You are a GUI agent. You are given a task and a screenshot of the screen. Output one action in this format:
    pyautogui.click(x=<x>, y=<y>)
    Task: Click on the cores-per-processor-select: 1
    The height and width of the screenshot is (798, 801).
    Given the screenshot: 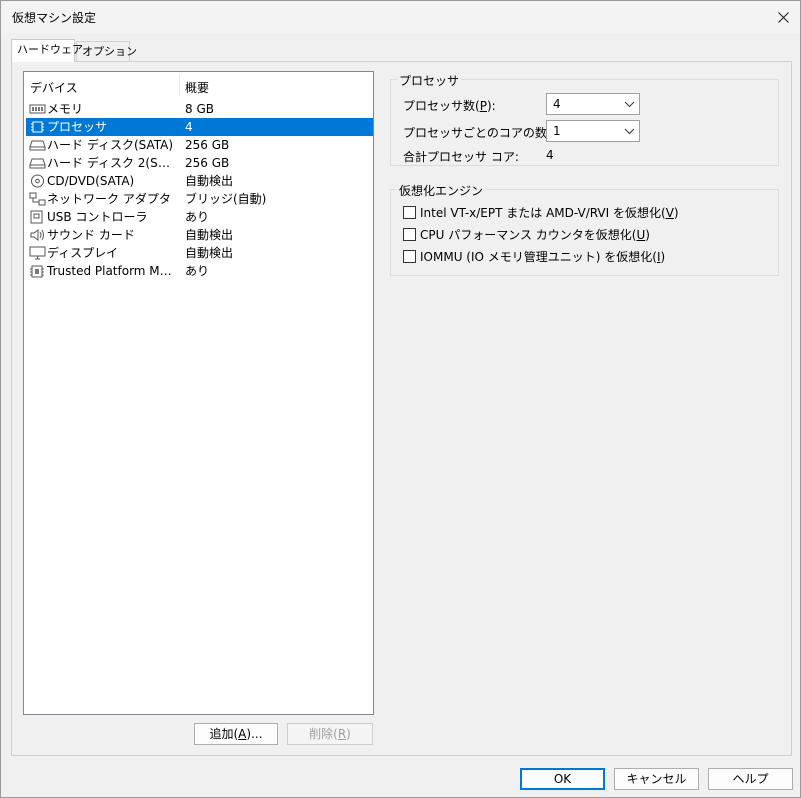 What is the action you would take?
    pyautogui.click(x=593, y=131)
    